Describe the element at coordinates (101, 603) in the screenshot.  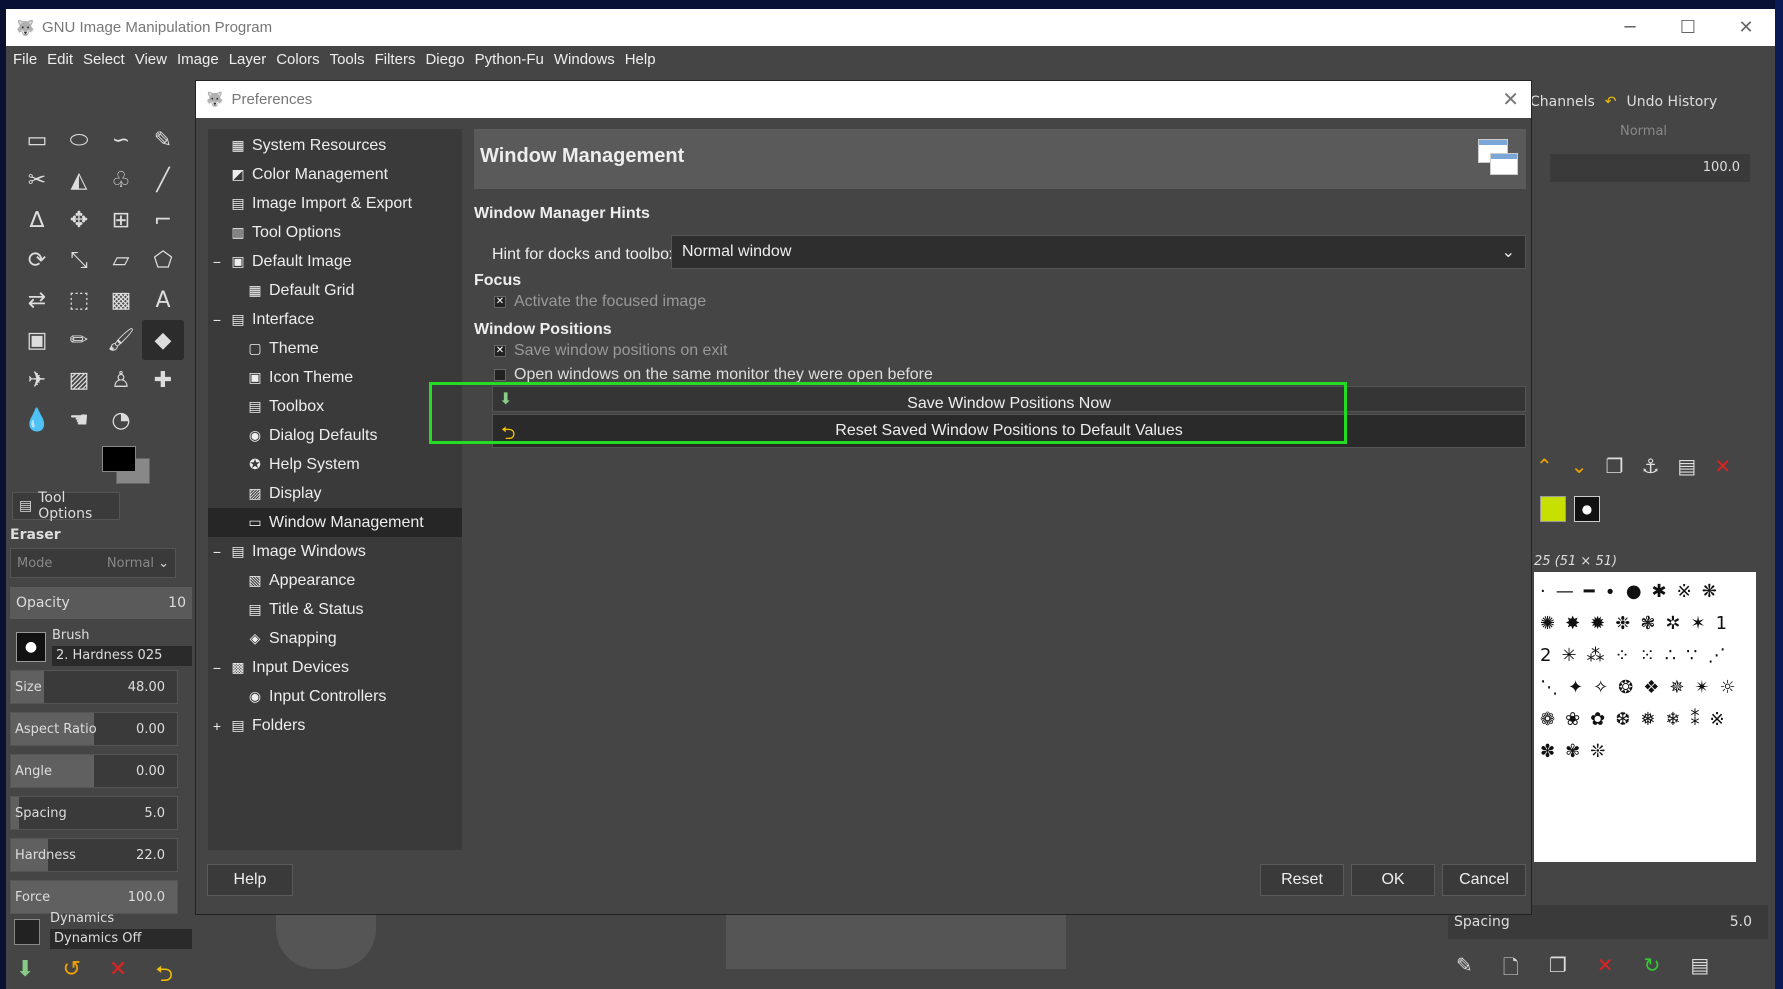
I see `opacity-slider: Opacity 10` at that location.